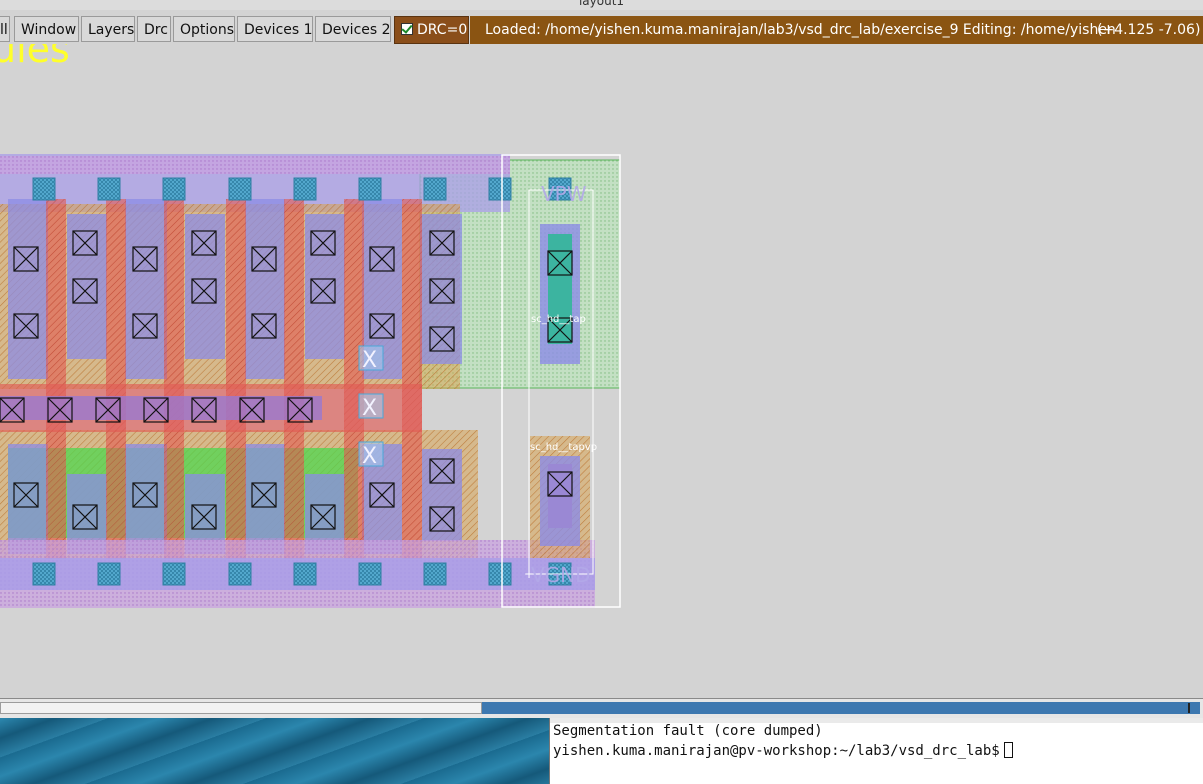  I want to click on label-tap: sc_hd__tap, so click(558, 319).